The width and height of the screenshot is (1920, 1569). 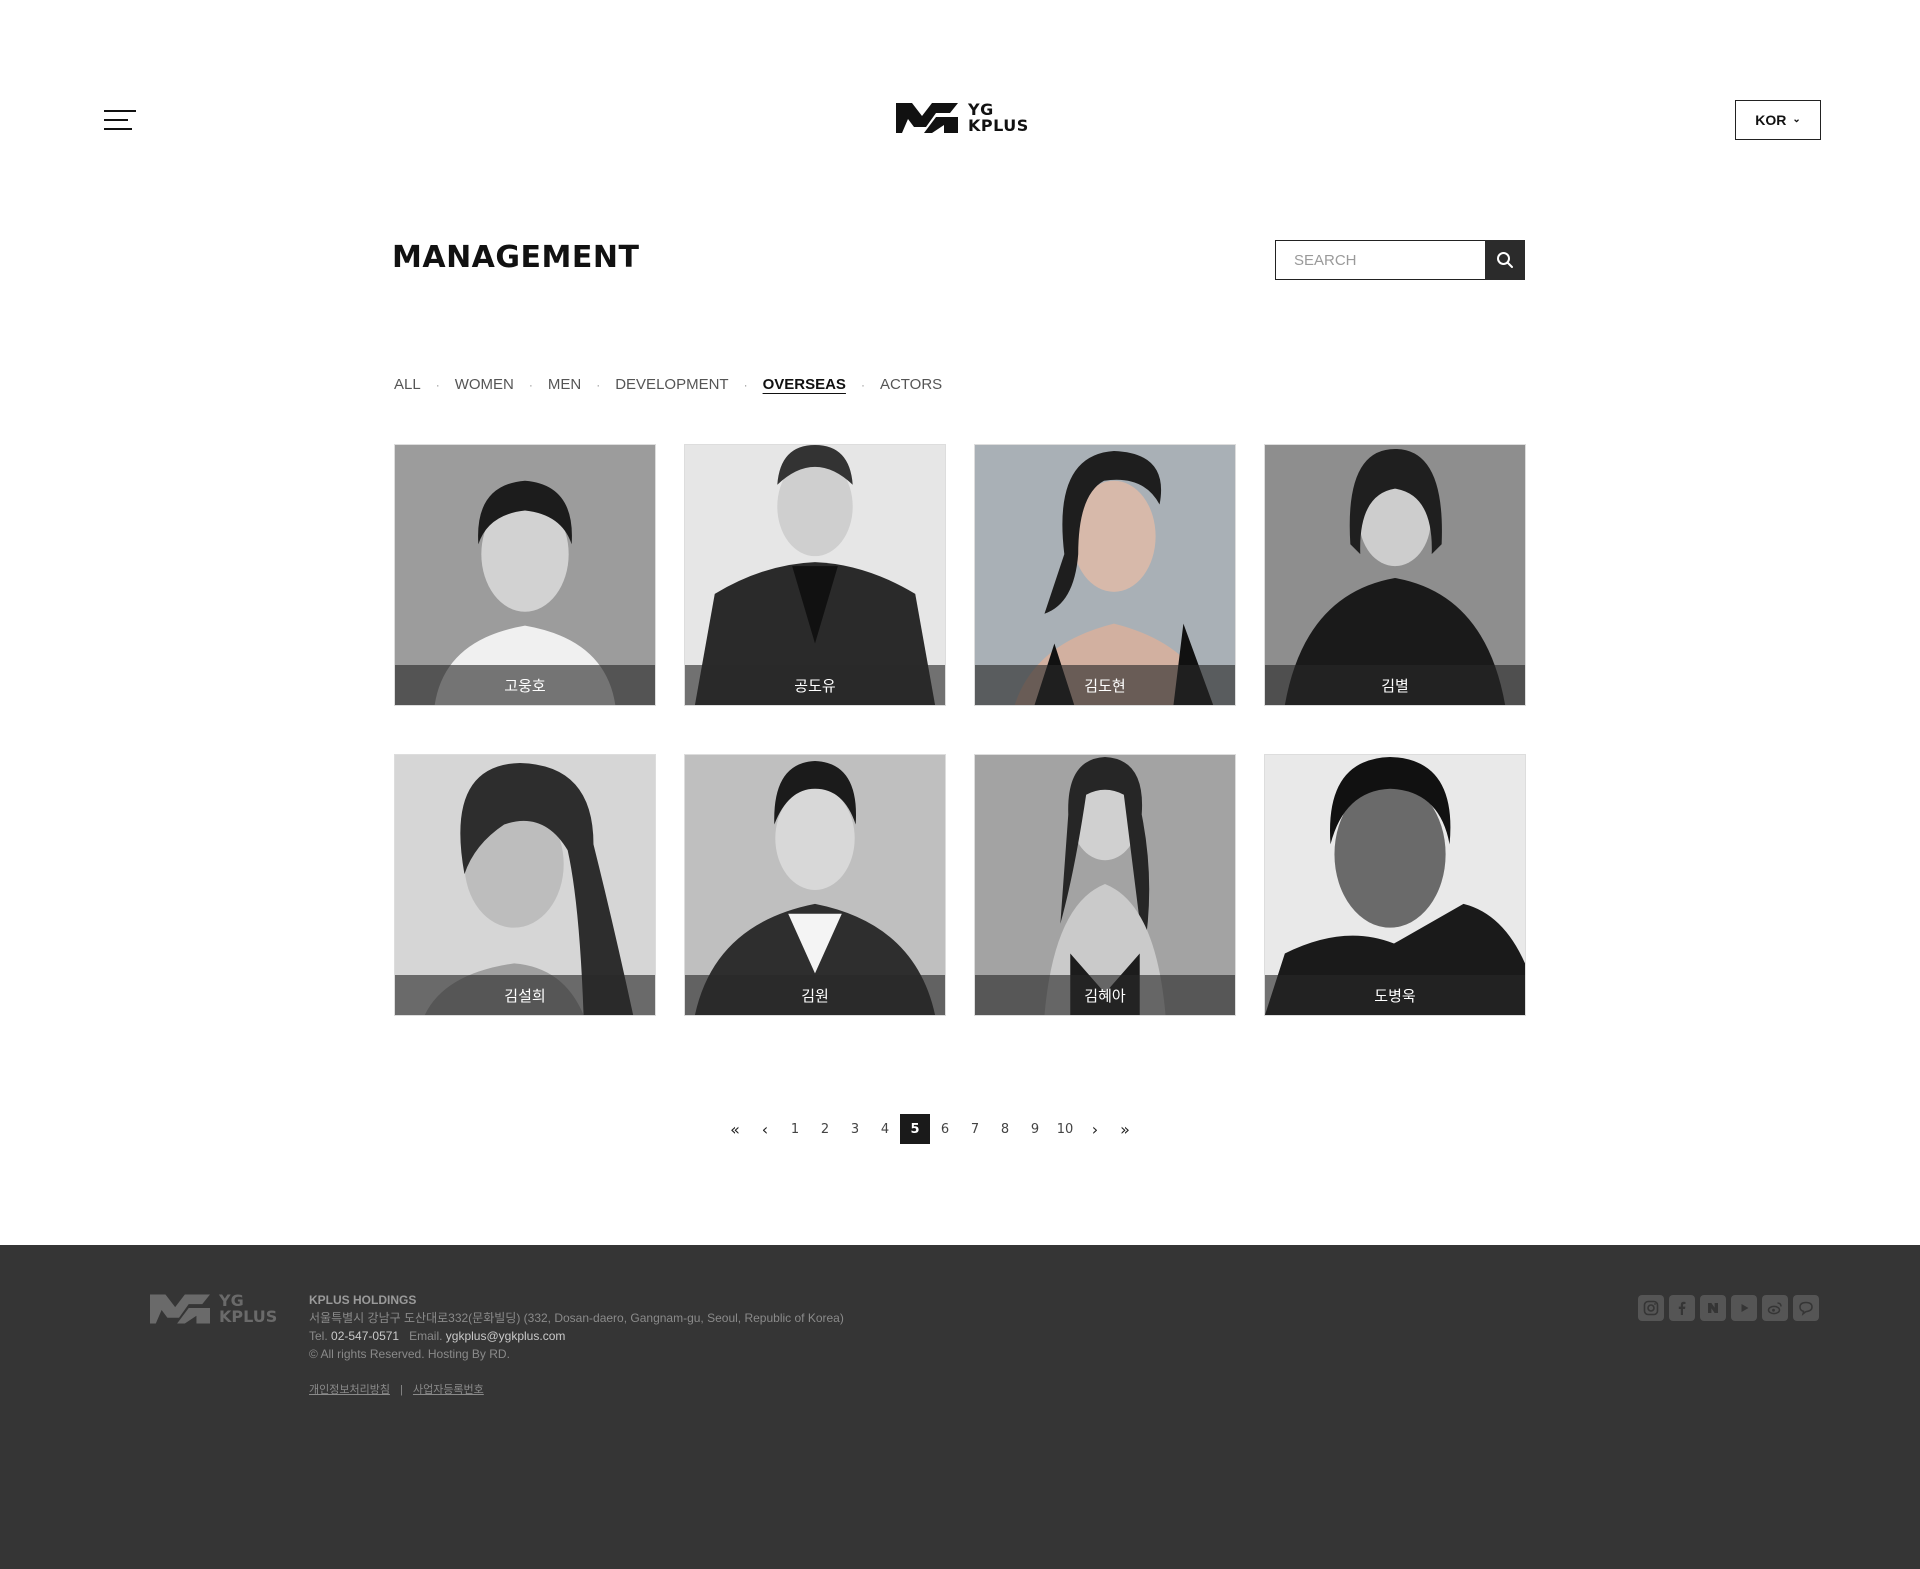 I want to click on search-icon, so click(x=1505, y=260).